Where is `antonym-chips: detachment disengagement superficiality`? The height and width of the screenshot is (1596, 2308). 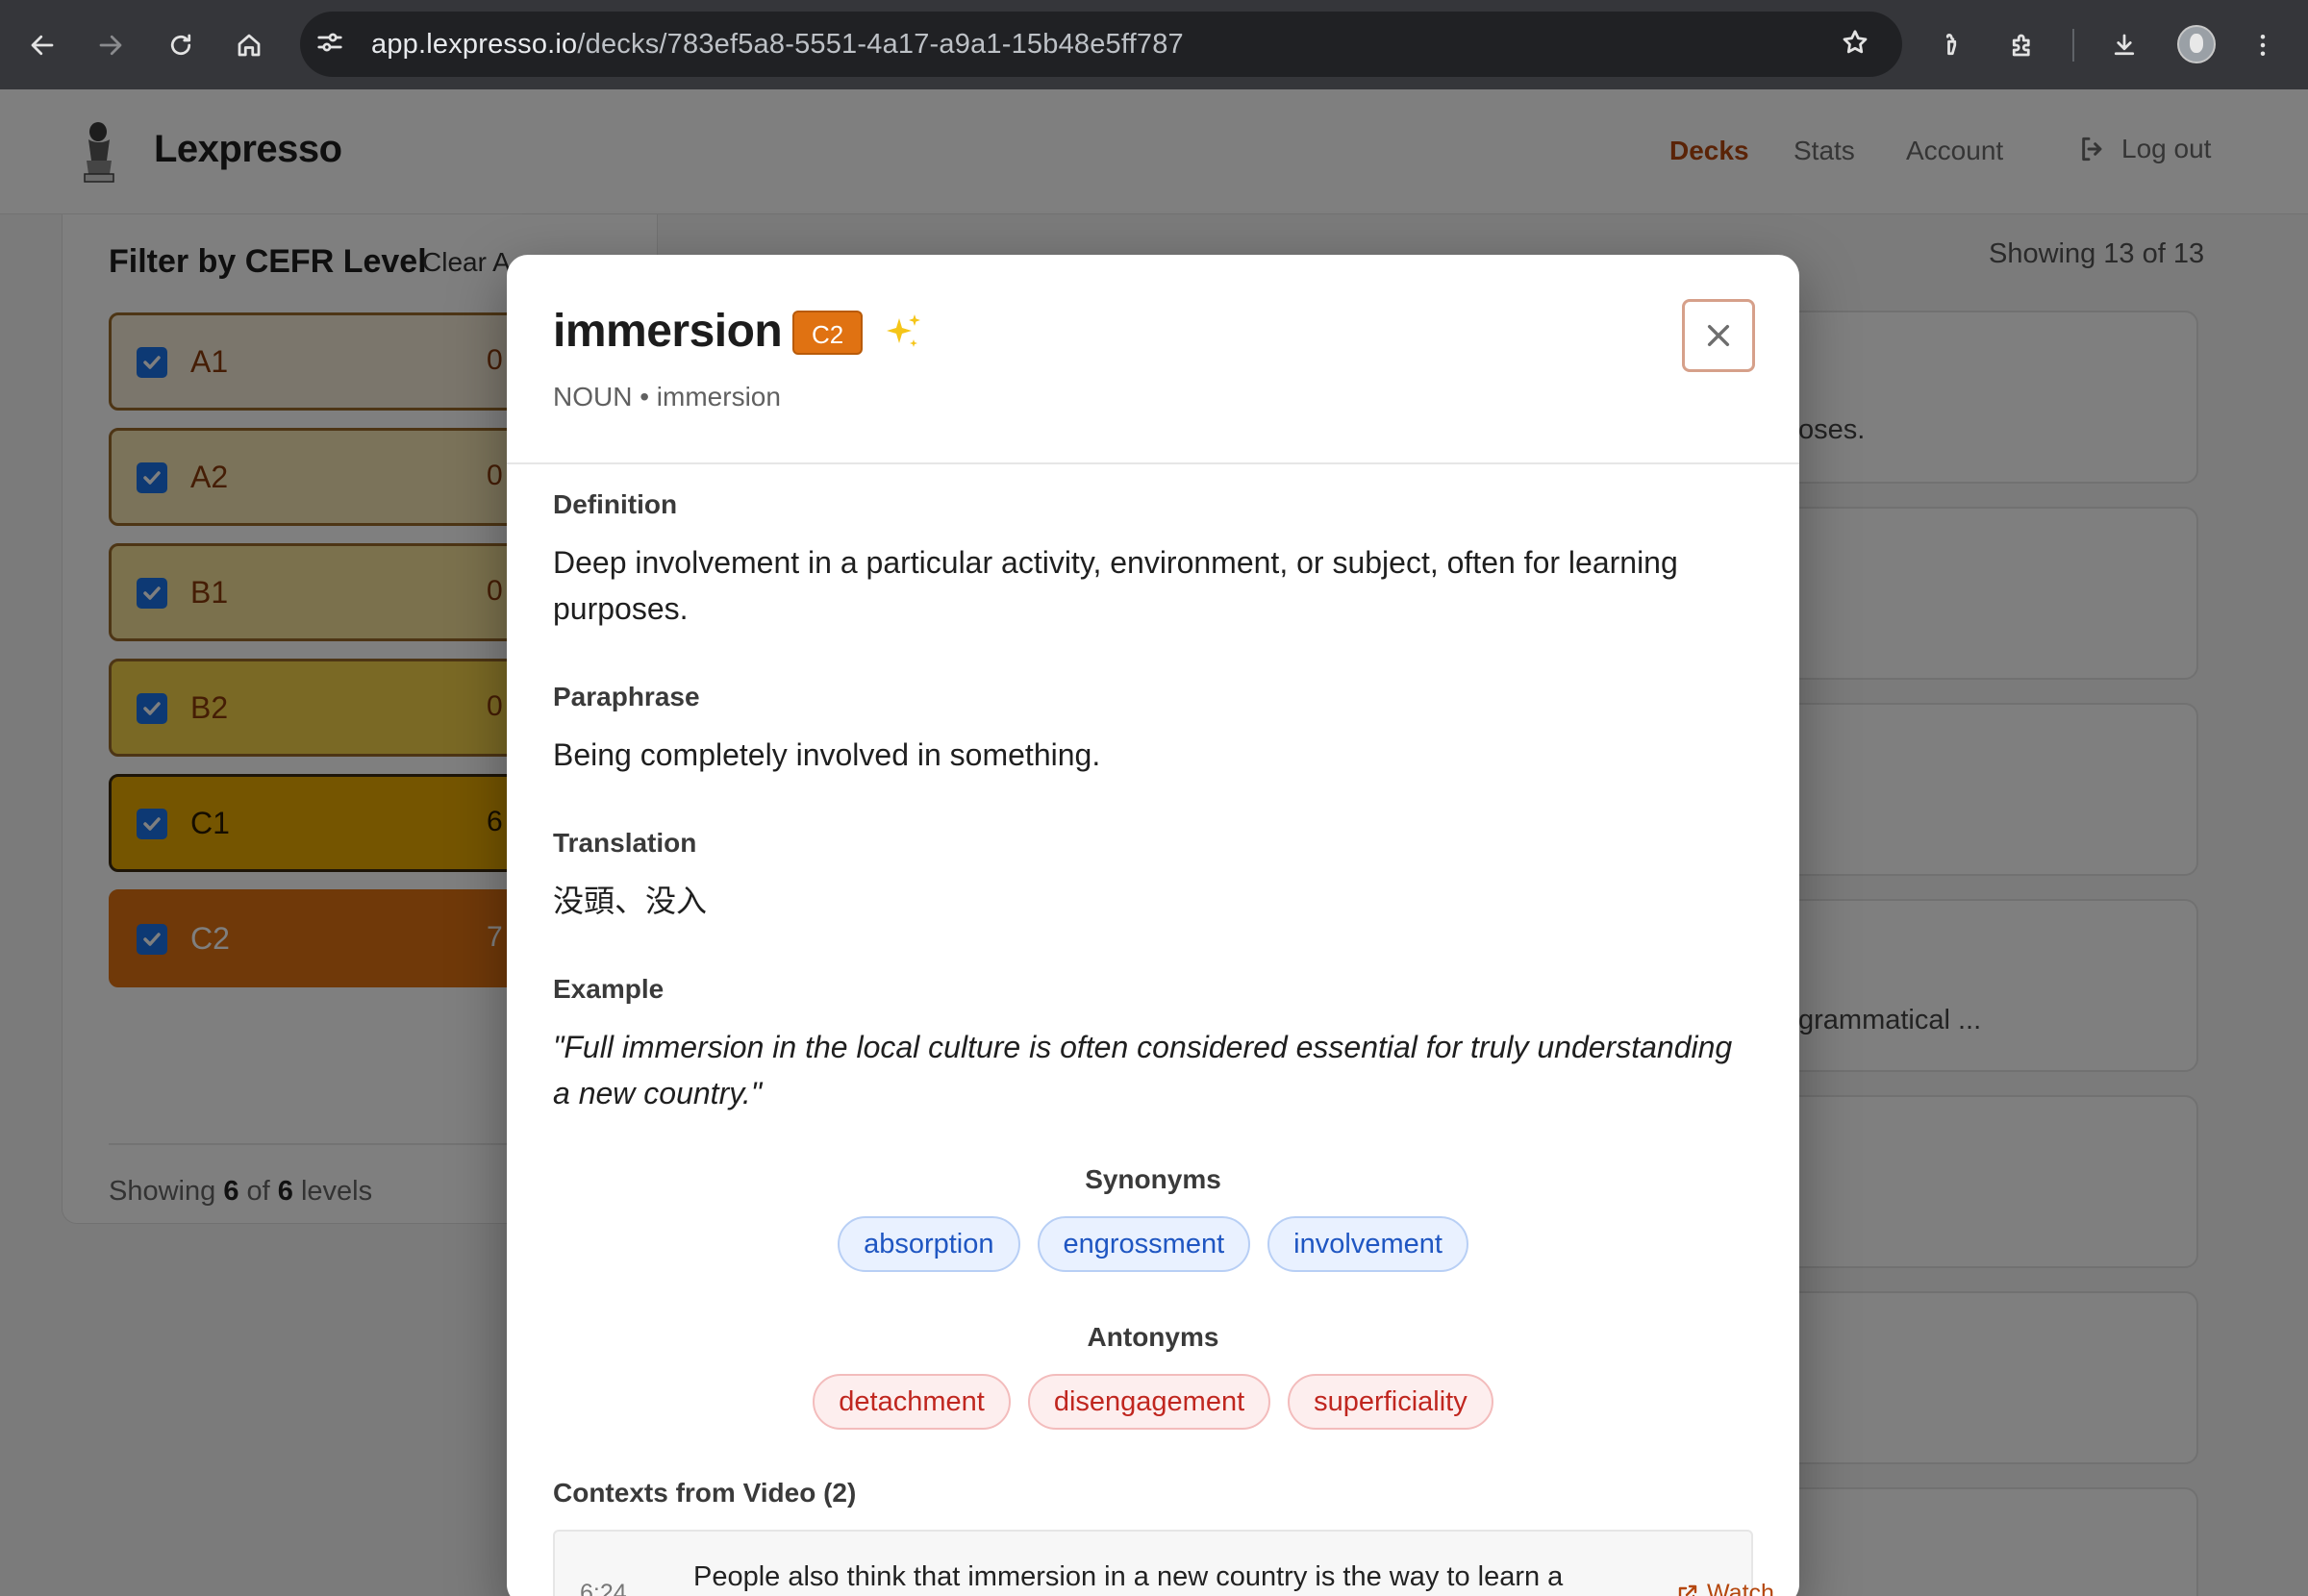
antonym-chips: detachment disengagement superficiality is located at coordinates (1153, 1402).